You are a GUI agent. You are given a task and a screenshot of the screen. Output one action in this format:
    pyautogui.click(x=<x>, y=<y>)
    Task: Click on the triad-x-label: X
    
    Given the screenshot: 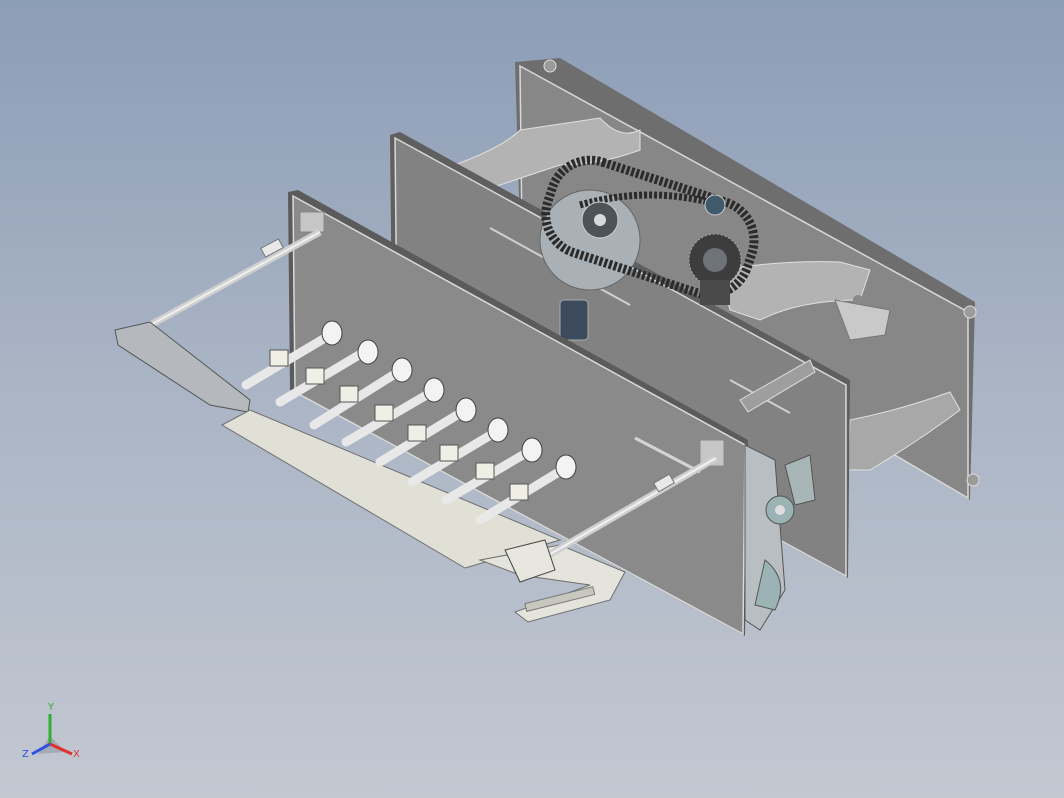 What is the action you would take?
    pyautogui.click(x=76, y=754)
    